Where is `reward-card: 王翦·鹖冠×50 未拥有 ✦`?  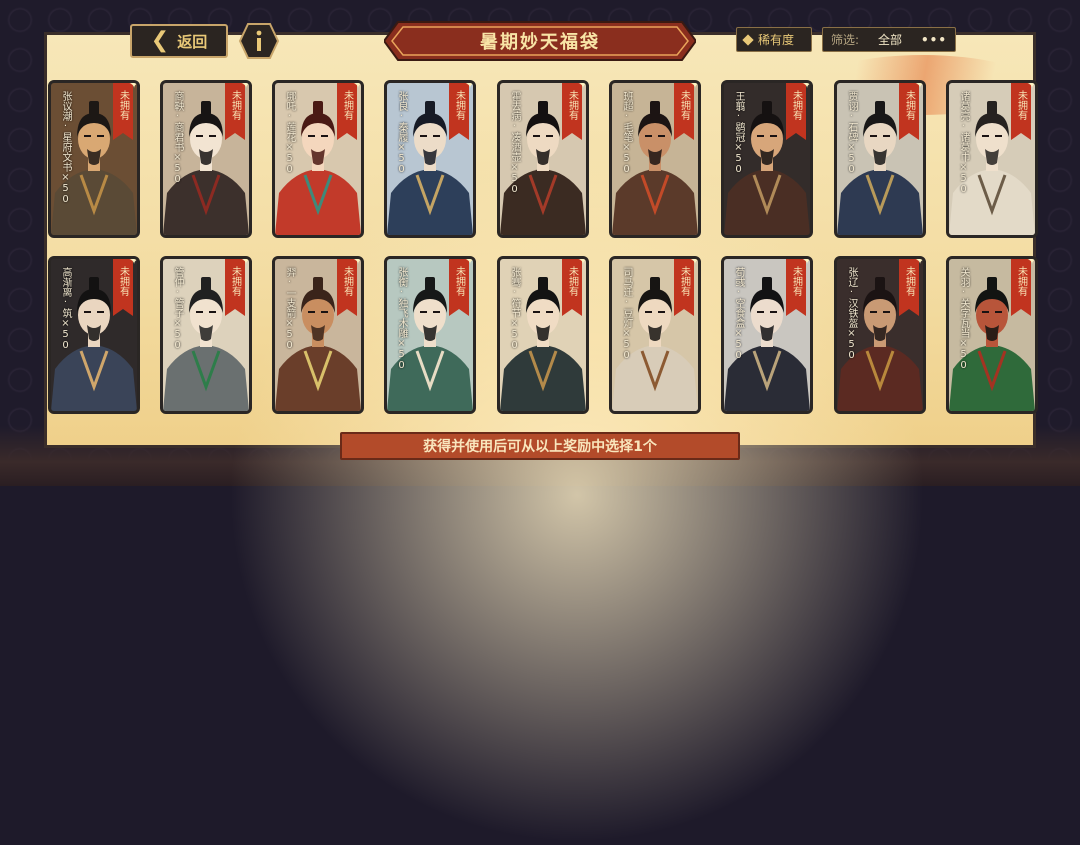 reward-card: 王翦·鹖冠×50 未拥有 ✦ is located at coordinates (767, 159).